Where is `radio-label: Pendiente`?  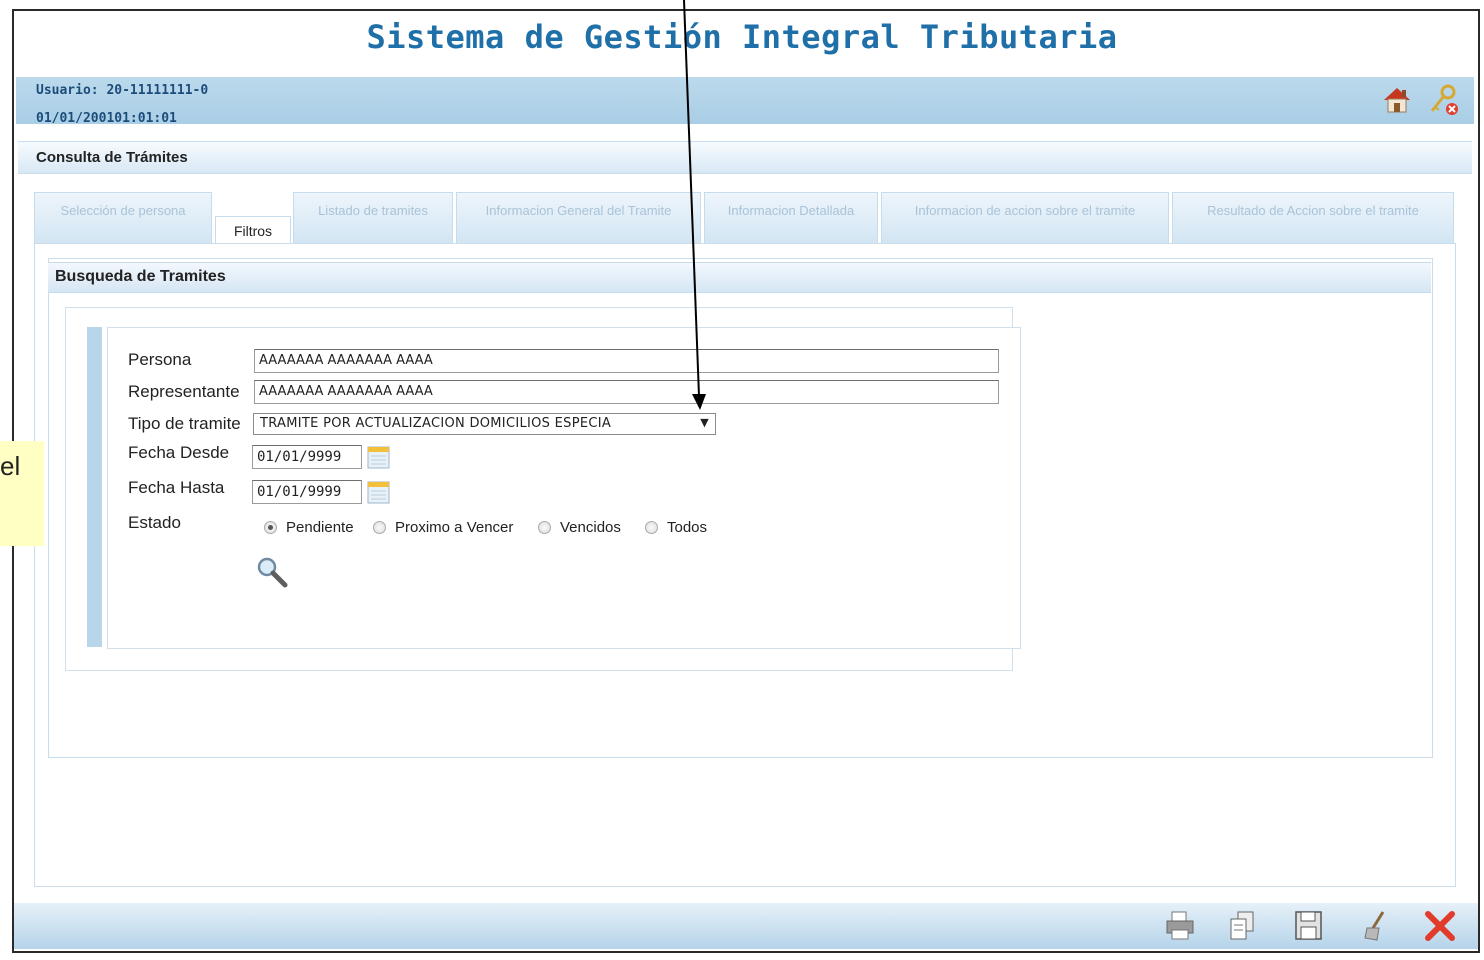
radio-label: Pendiente is located at coordinates (320, 527).